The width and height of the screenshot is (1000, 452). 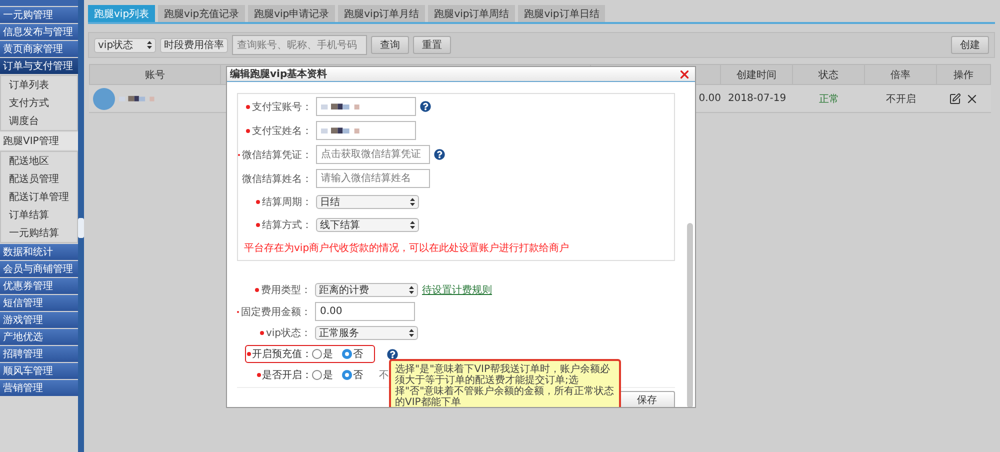 What do you see at coordinates (194, 45) in the screenshot?
I see `select-field: 时段费用倍率` at bounding box center [194, 45].